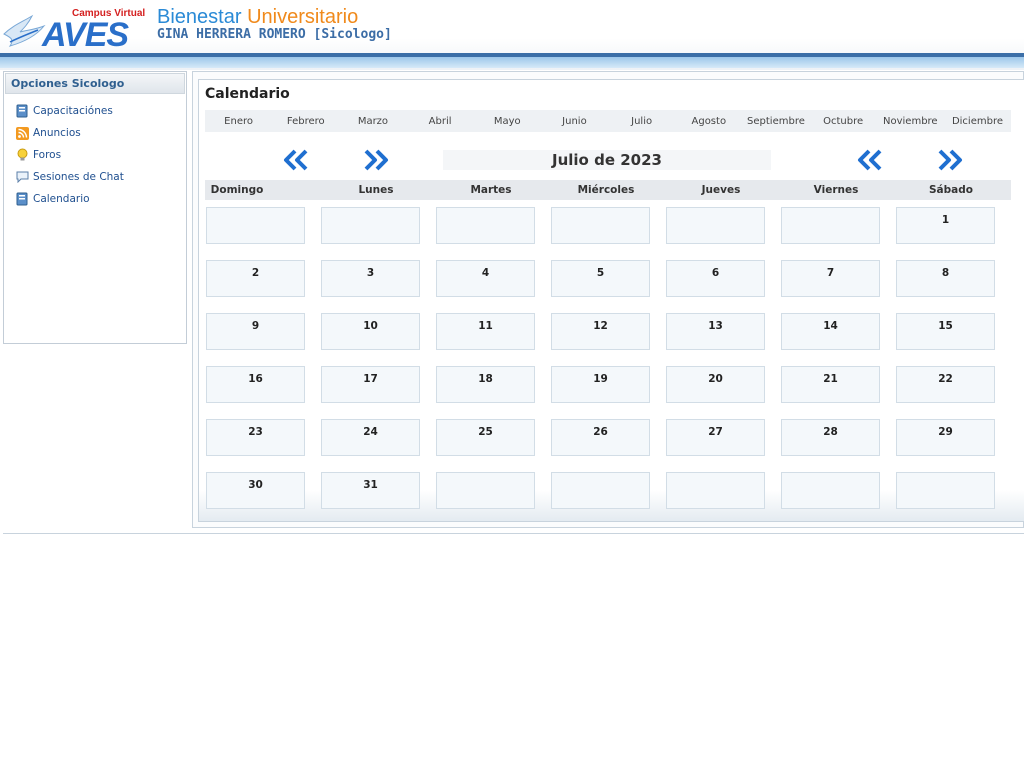 The image size is (1024, 768). Describe the element at coordinates (95, 133) in the screenshot. I see `sidebar-item-anuncios: Anuncios` at that location.